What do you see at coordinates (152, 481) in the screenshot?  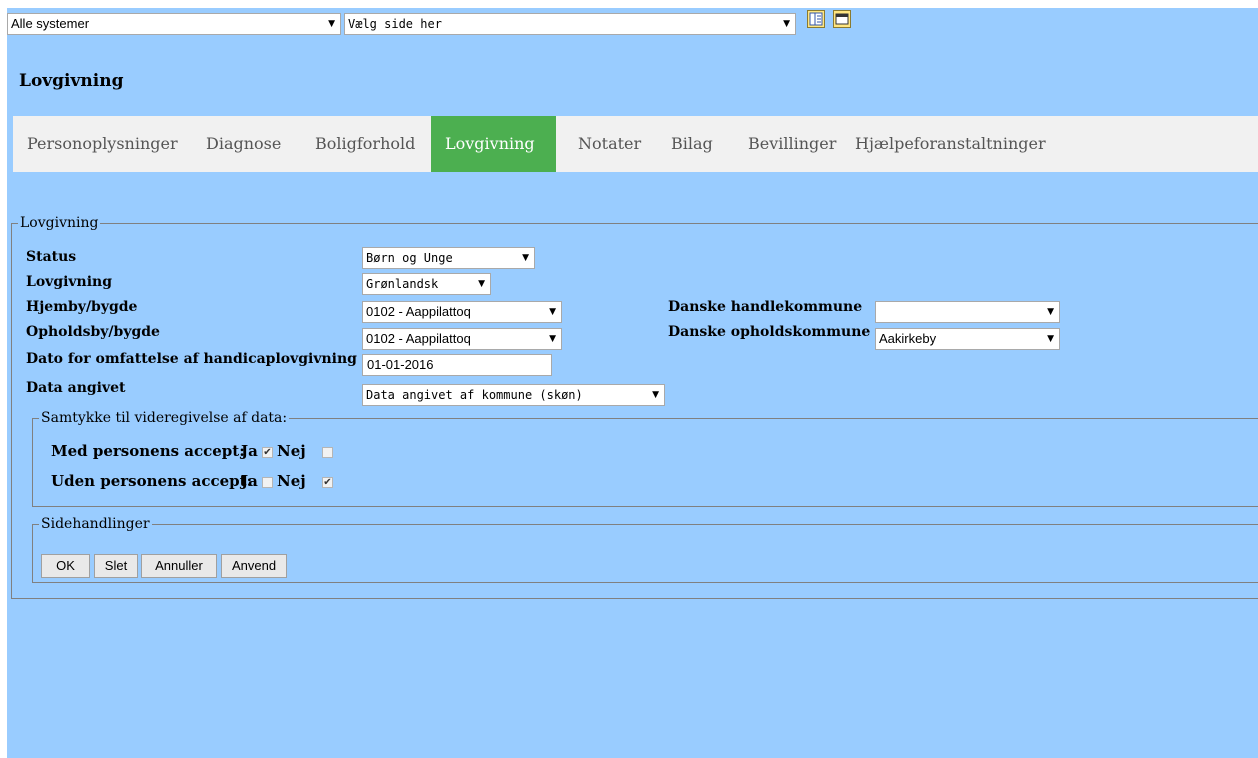 I see `without-consent-label: Uden personens accept:` at bounding box center [152, 481].